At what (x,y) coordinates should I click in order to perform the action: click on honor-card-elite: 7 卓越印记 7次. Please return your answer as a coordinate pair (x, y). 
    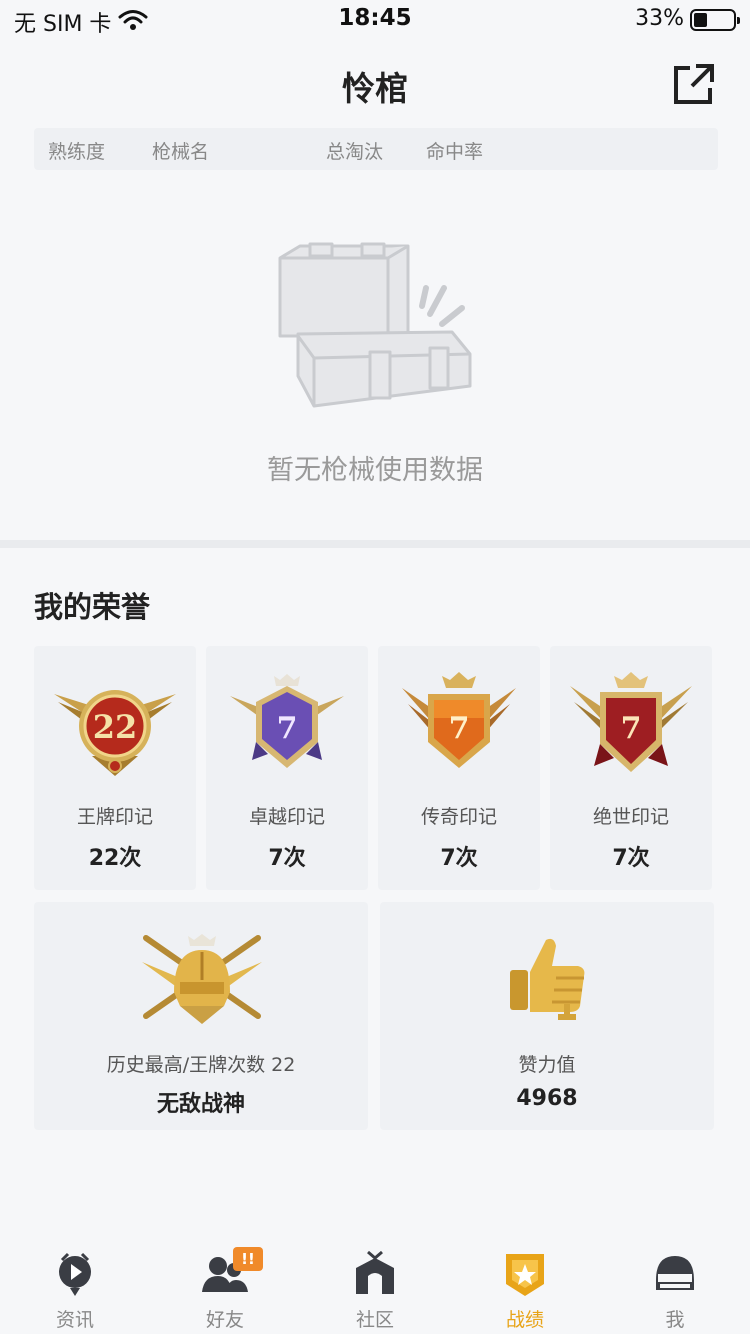
    Looking at the image, I should click on (287, 768).